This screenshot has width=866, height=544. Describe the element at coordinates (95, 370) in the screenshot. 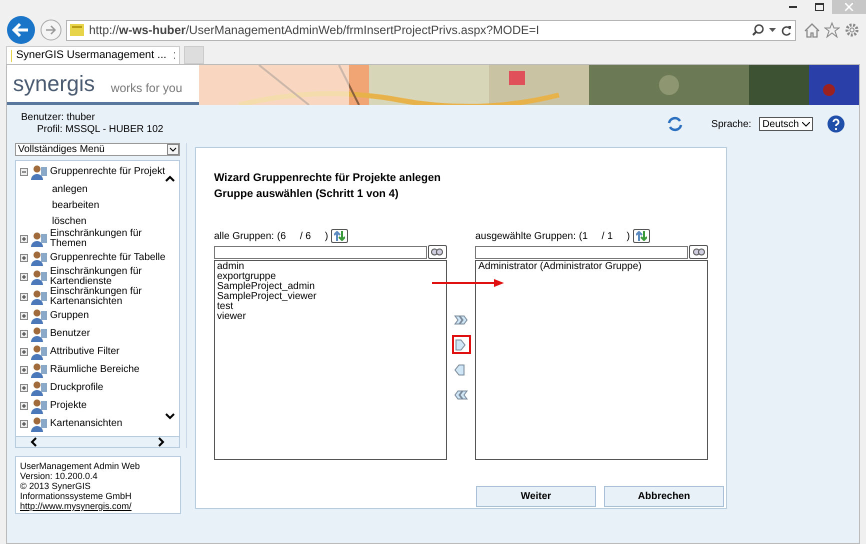

I see `menu-item: Räumliche Bereiche` at that location.